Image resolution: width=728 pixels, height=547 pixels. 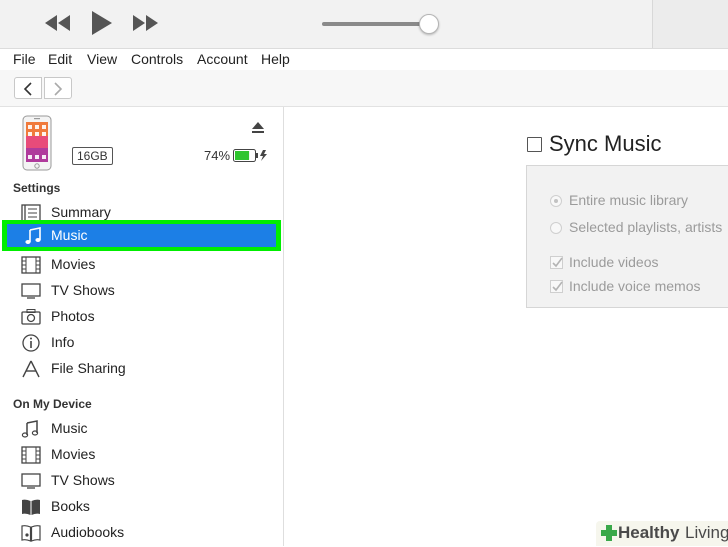 I want to click on play-icon, so click(x=102, y=23).